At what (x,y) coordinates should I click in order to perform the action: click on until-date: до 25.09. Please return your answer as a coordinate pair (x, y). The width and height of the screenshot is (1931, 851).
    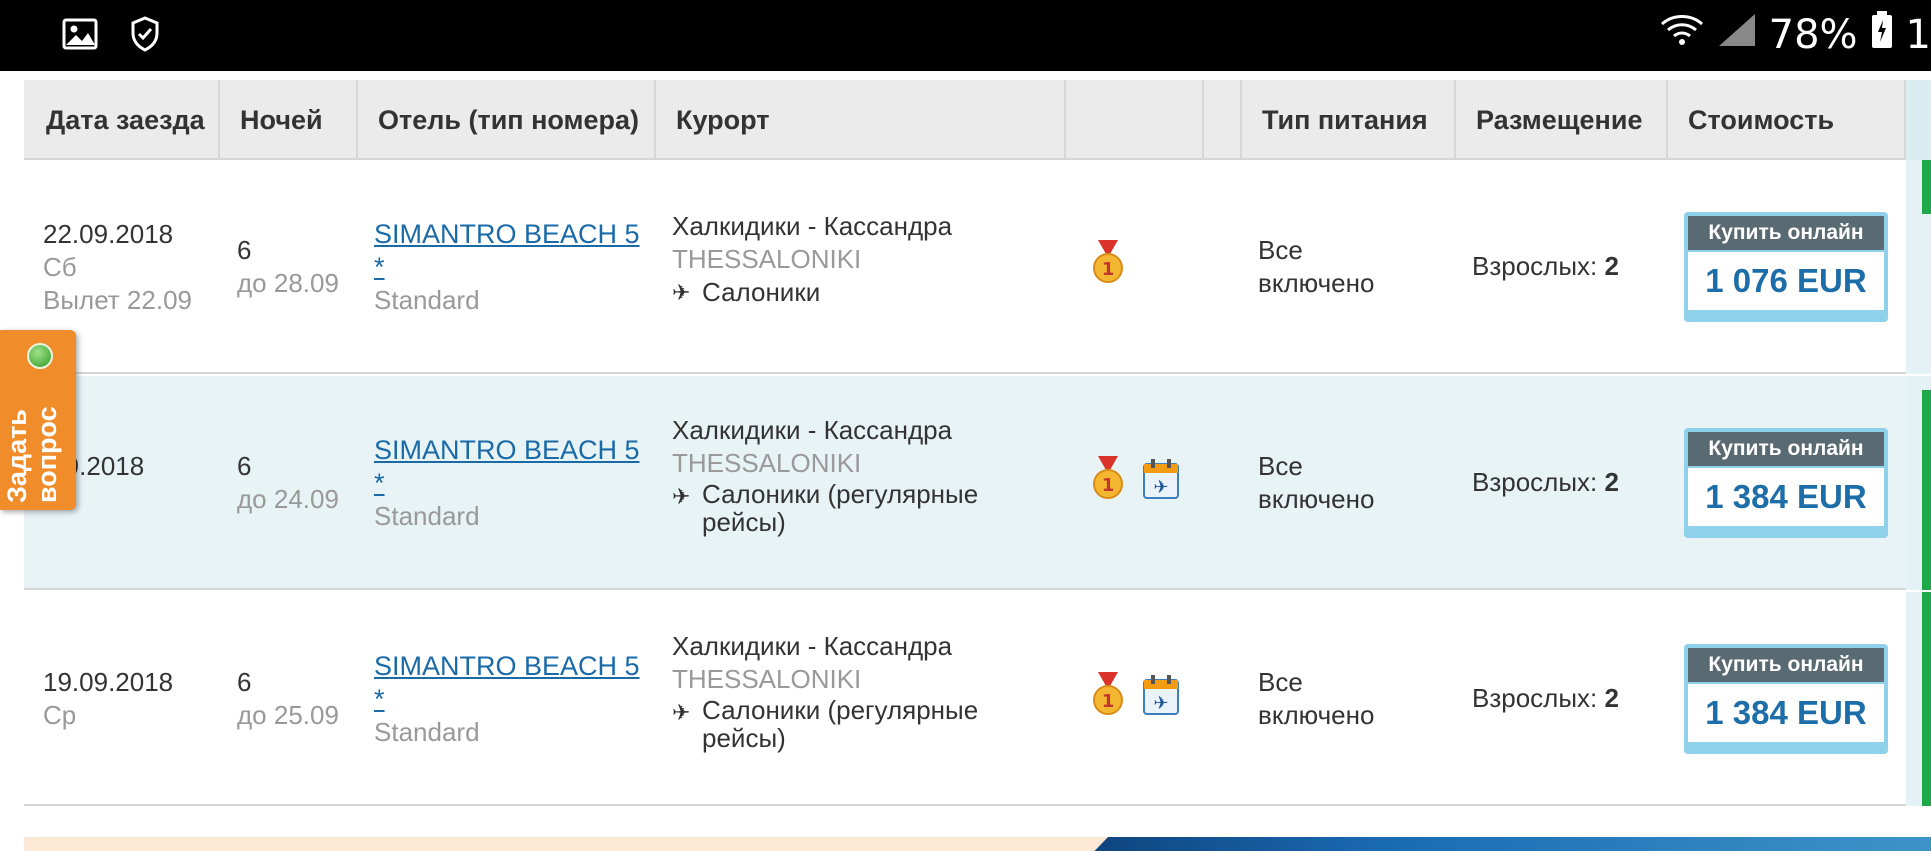
    Looking at the image, I should click on (288, 715).